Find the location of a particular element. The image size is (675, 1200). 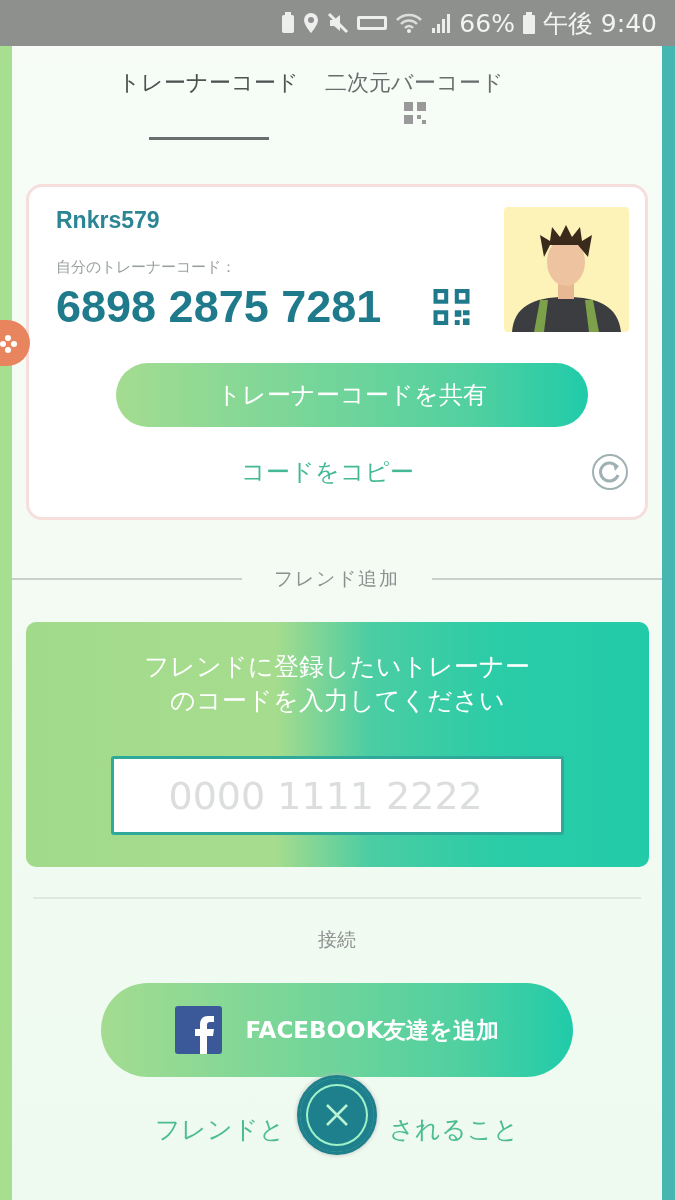

floating-handle-icon is located at coordinates (15, 343).